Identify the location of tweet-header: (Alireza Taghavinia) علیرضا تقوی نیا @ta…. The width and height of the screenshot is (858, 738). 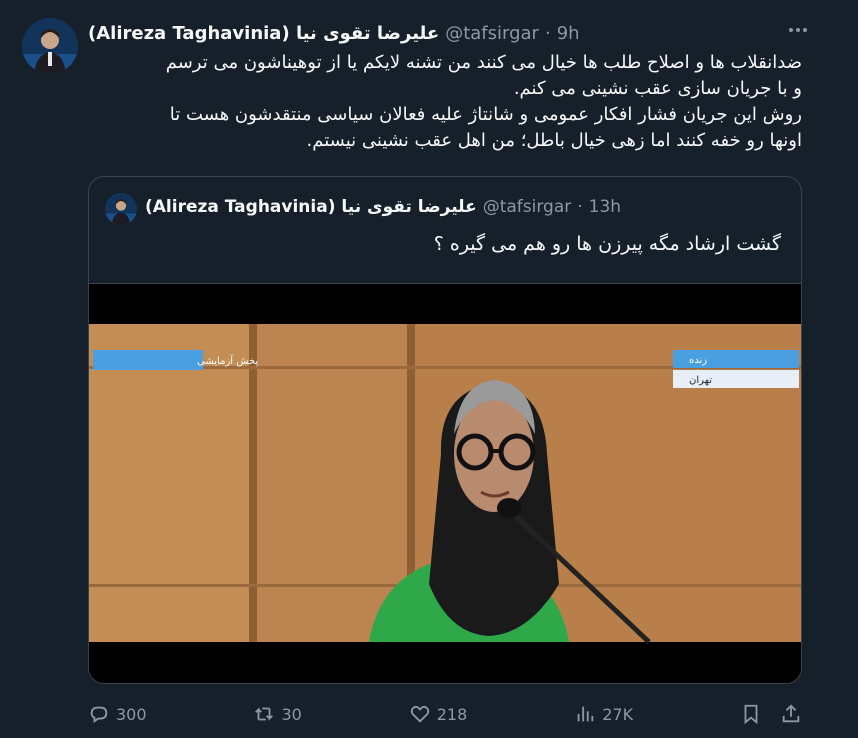
(334, 33).